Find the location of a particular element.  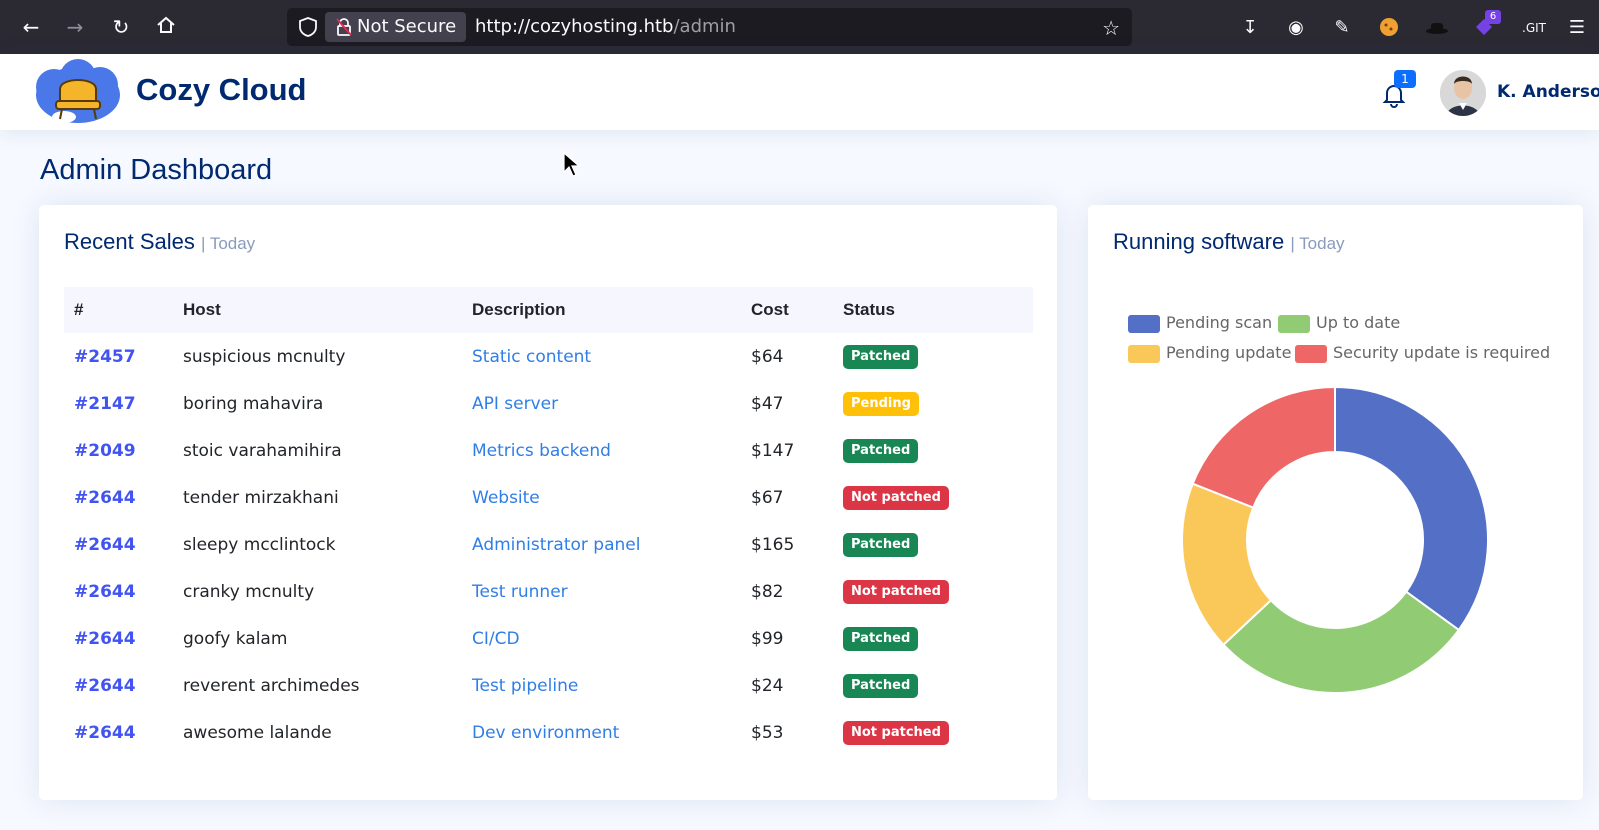

table-header-row: # Host Description Cost Status is located at coordinates (548, 310).